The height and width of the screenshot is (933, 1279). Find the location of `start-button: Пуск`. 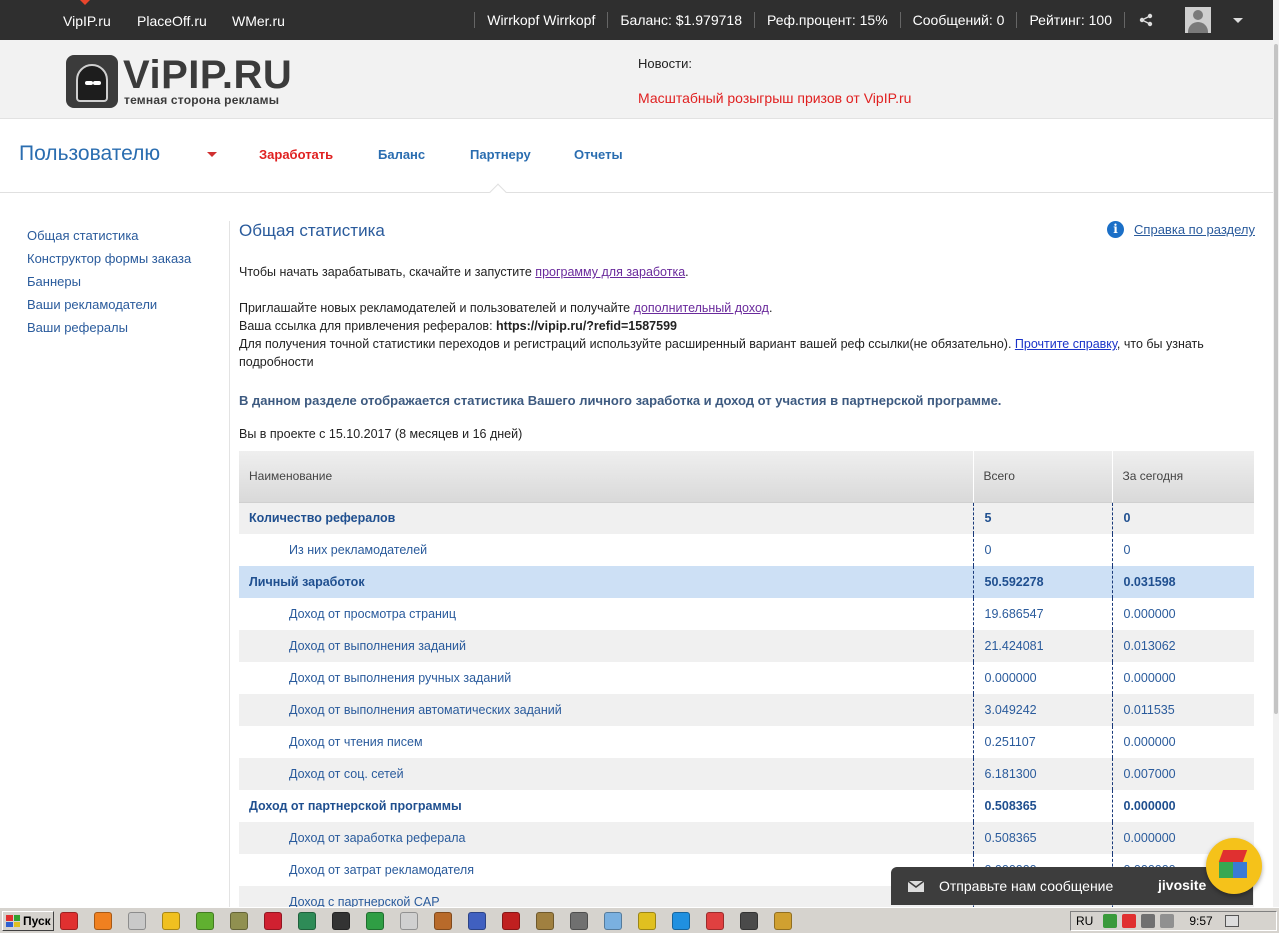

start-button: Пуск is located at coordinates (28, 921).